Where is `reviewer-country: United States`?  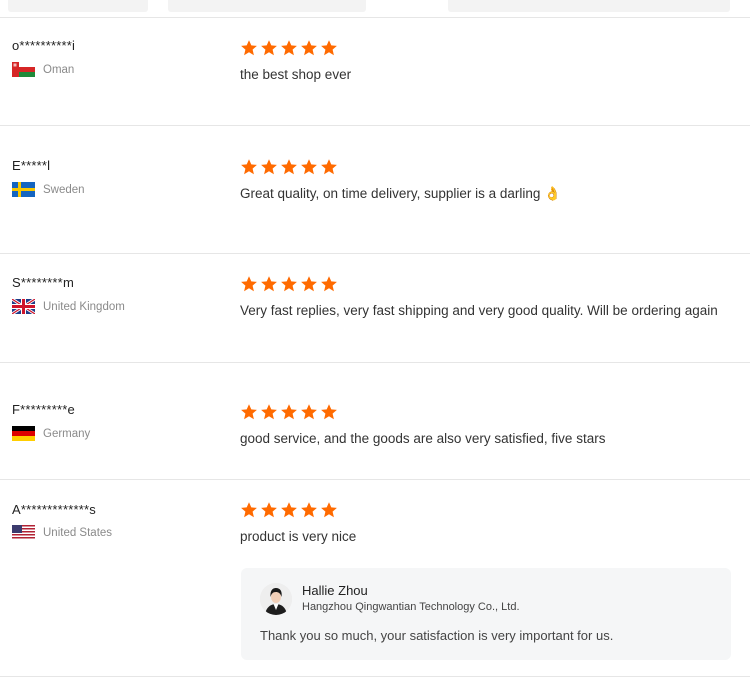 reviewer-country: United States is located at coordinates (62, 532).